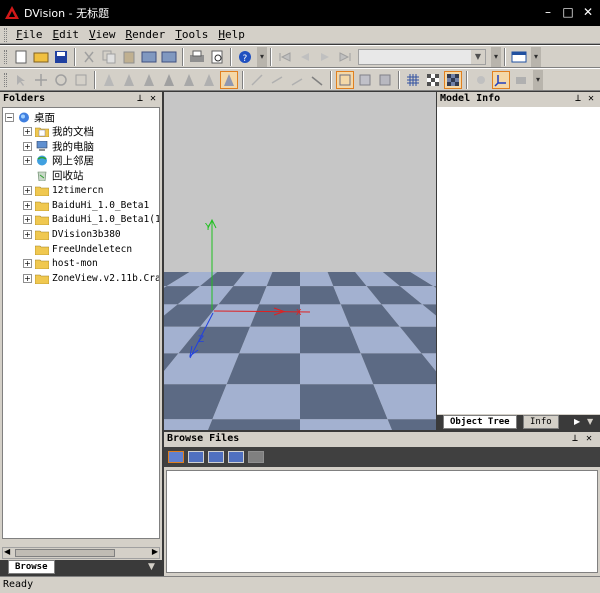  I want to click on rotate-tool-icon, so click(61, 80).